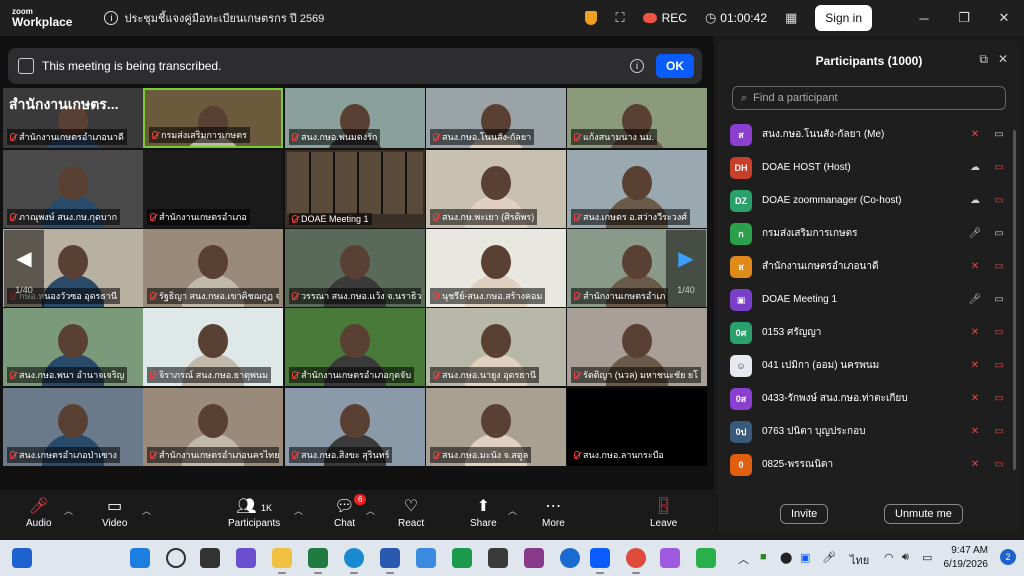 This screenshot has height=576, width=1024. I want to click on view-fullscreen-icon: ⛶, so click(619, 18).